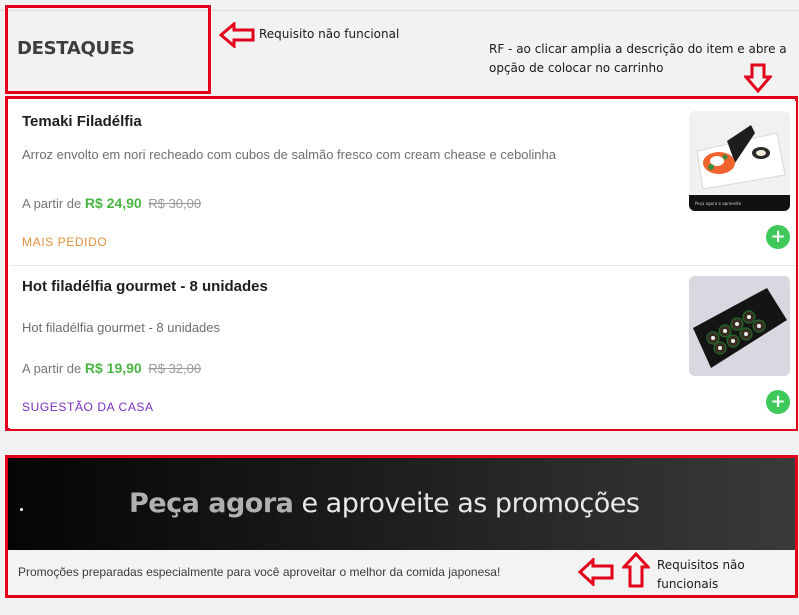 This screenshot has width=799, height=615. I want to click on price-current: R$ 24,90, so click(113, 203).